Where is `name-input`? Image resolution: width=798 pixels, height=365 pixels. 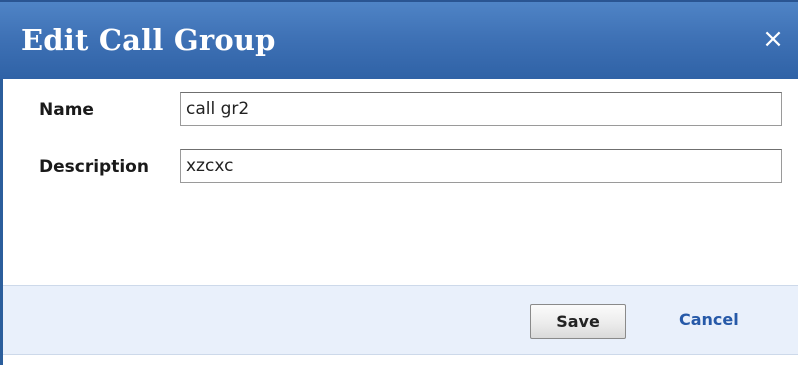 name-input is located at coordinates (481, 109).